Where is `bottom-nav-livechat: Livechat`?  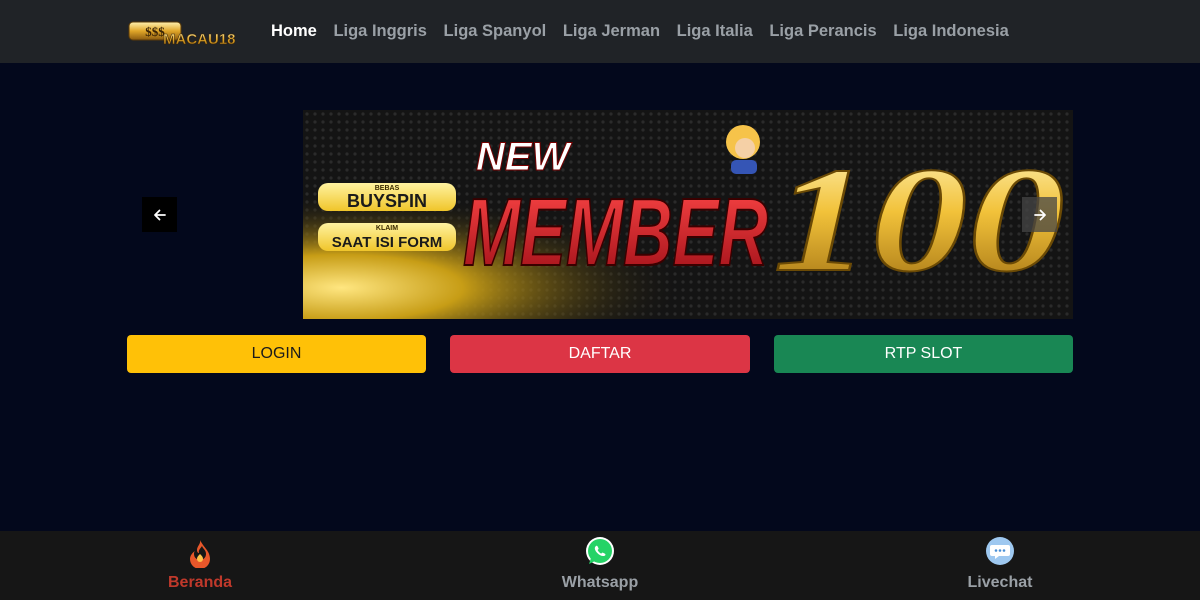
bottom-nav-livechat: Livechat is located at coordinates (1000, 565).